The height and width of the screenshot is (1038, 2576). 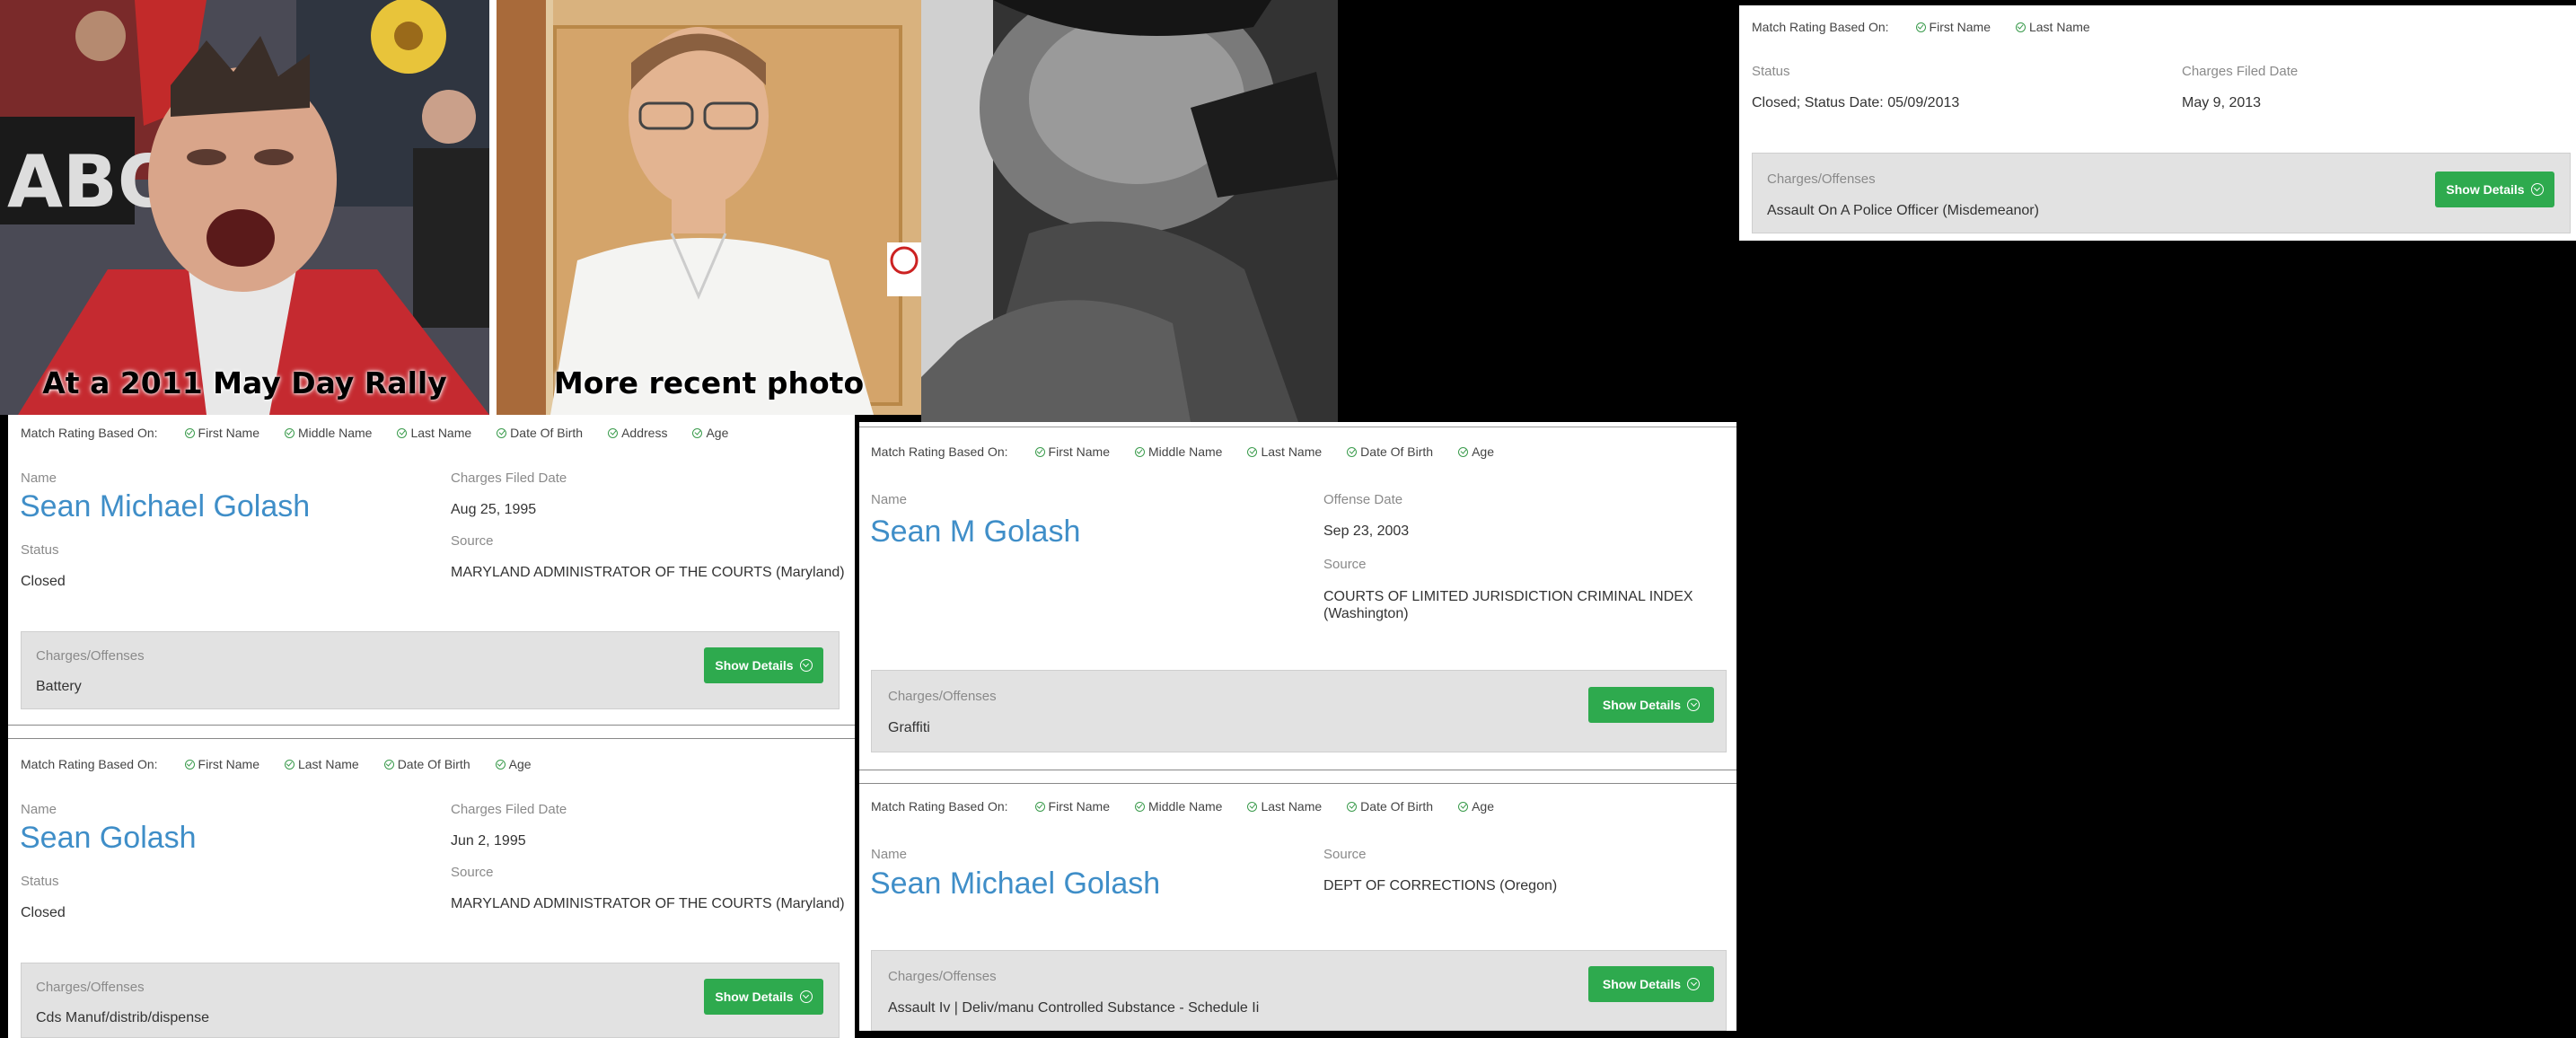 What do you see at coordinates (108, 838) in the screenshot?
I see `person-name: Sean Golash` at bounding box center [108, 838].